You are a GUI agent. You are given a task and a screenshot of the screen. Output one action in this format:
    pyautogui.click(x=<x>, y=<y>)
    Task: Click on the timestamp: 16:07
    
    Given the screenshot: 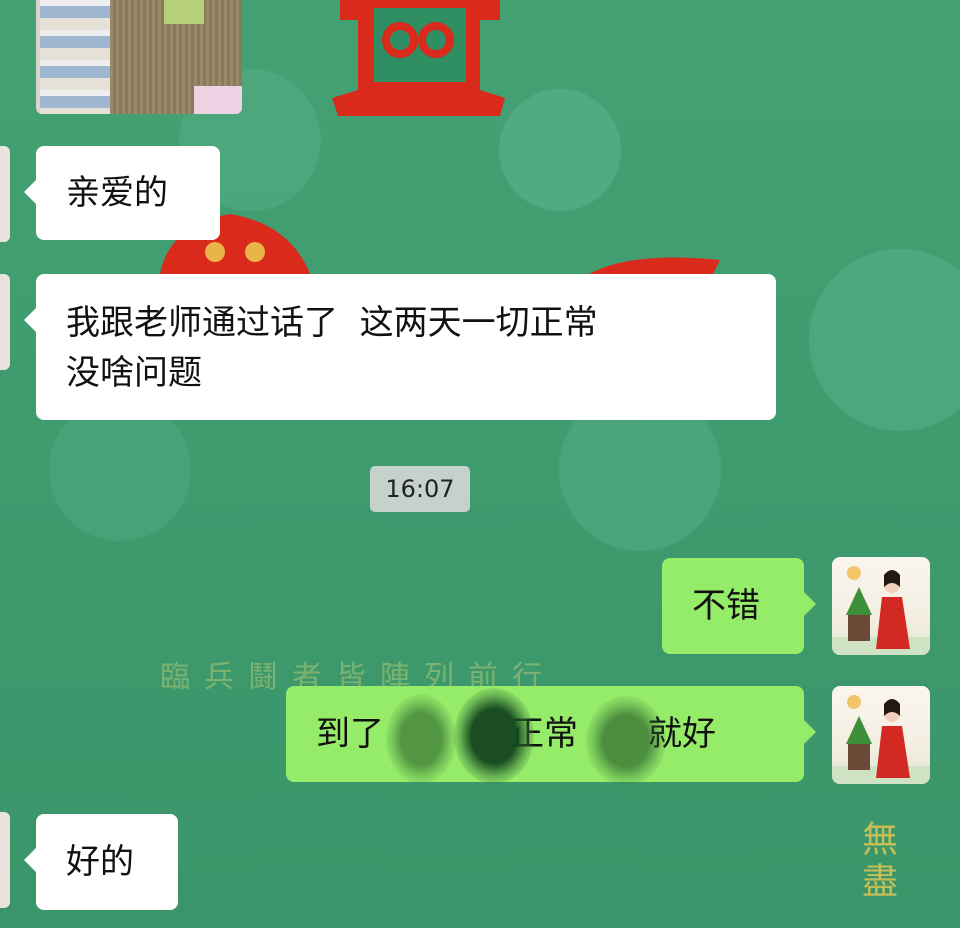 What is the action you would take?
    pyautogui.click(x=420, y=489)
    